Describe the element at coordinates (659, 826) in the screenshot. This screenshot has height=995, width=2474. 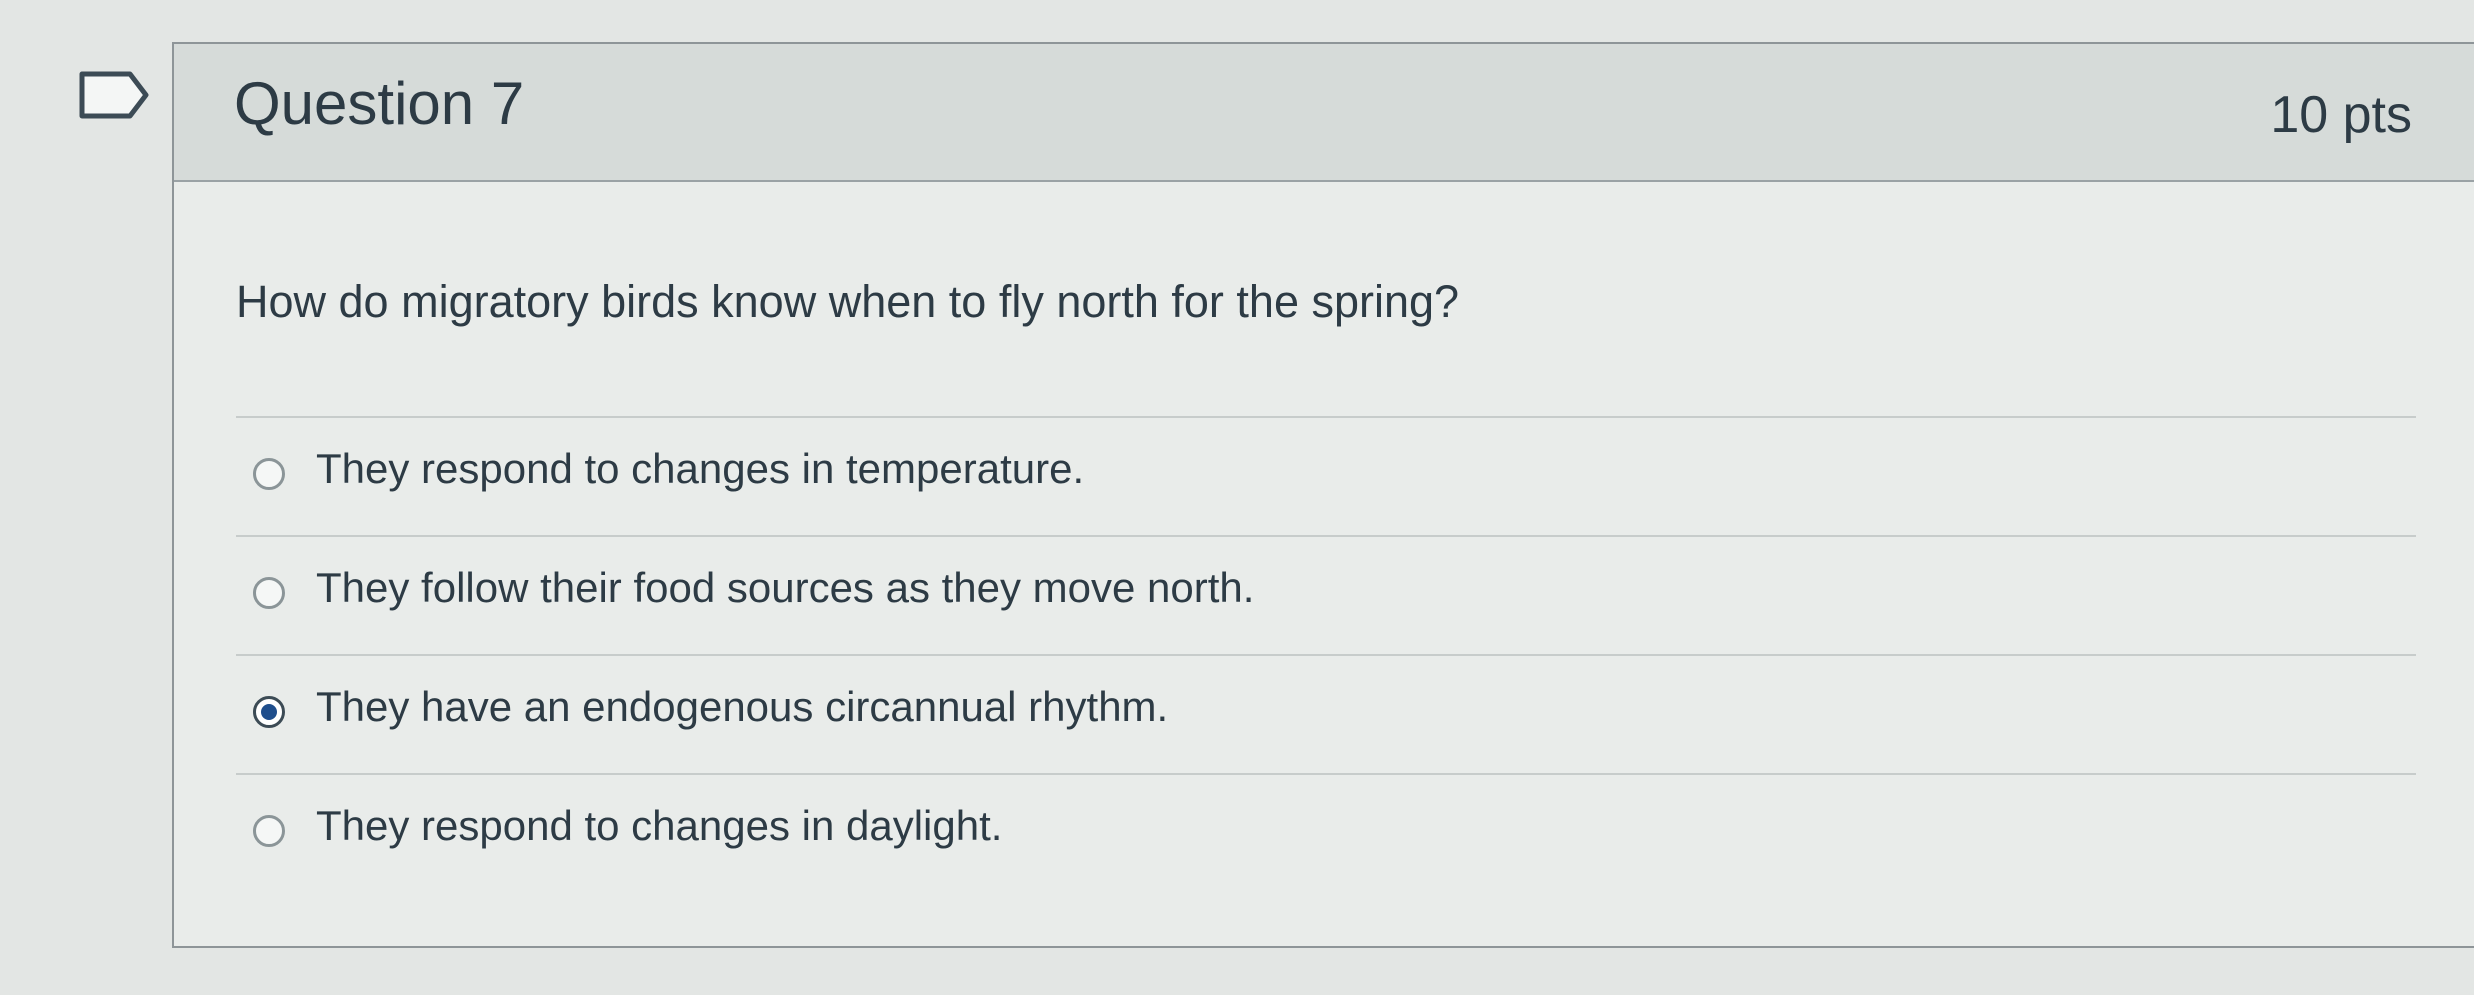
I see `answer-label: They respond to changes in daylight.` at that location.